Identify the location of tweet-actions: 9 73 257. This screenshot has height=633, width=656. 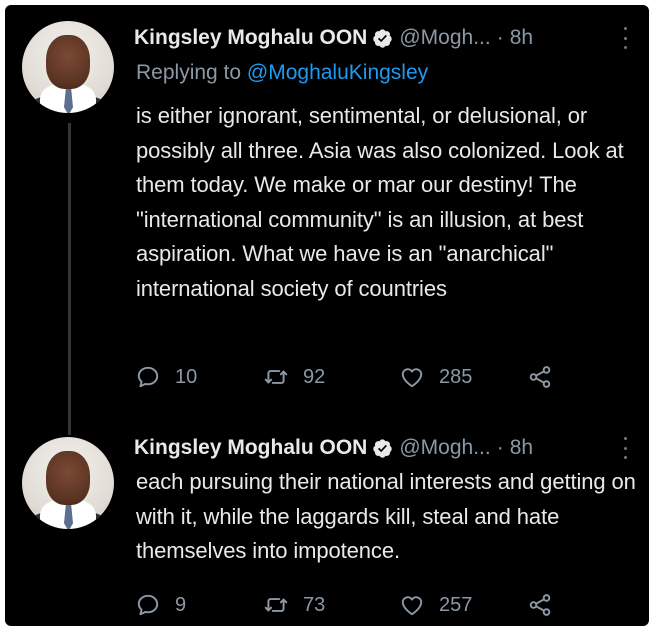
(355, 605).